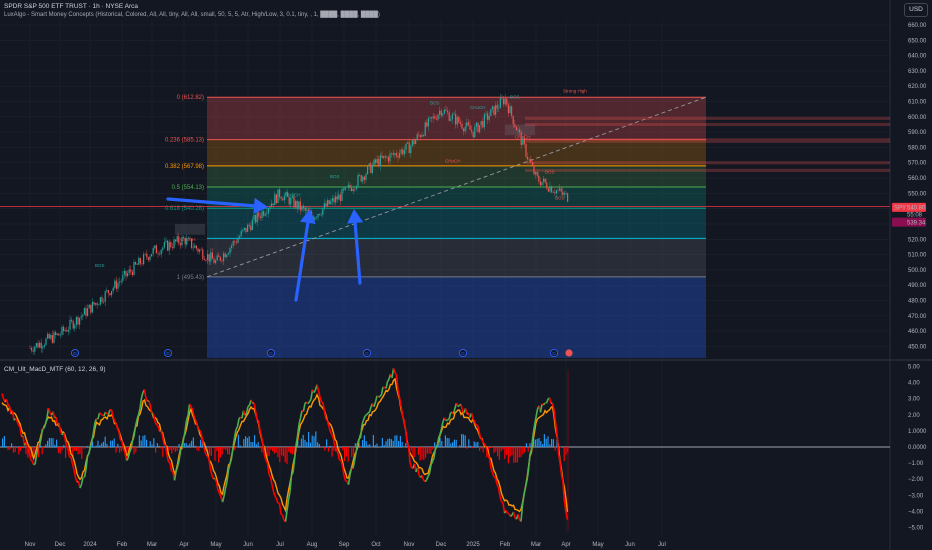  Describe the element at coordinates (184, 167) in the screenshot. I see `fib-level-label: 0.382 (567.98)` at that location.